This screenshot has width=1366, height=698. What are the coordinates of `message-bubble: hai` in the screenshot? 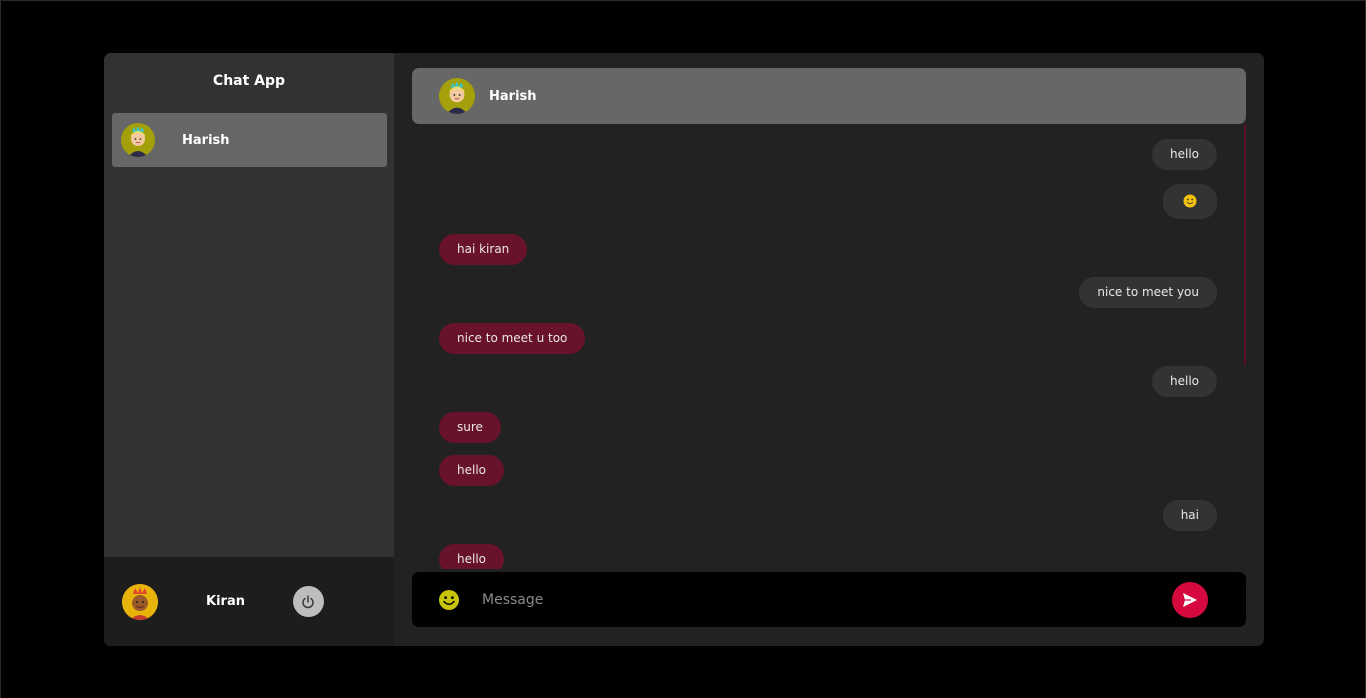 It's located at (1189, 515).